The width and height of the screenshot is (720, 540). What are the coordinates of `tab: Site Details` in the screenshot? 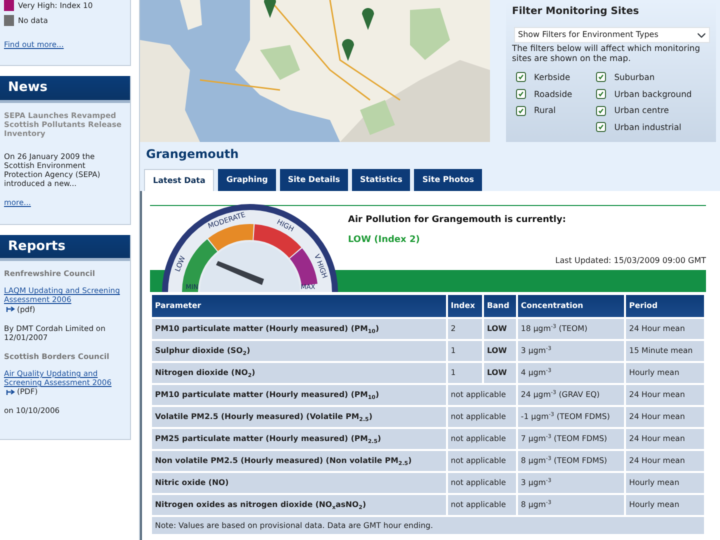 It's located at (314, 180).